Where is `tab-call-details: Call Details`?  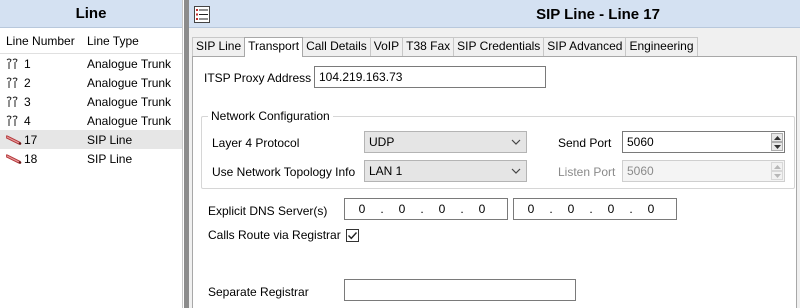
tab-call-details: Call Details is located at coordinates (336, 46).